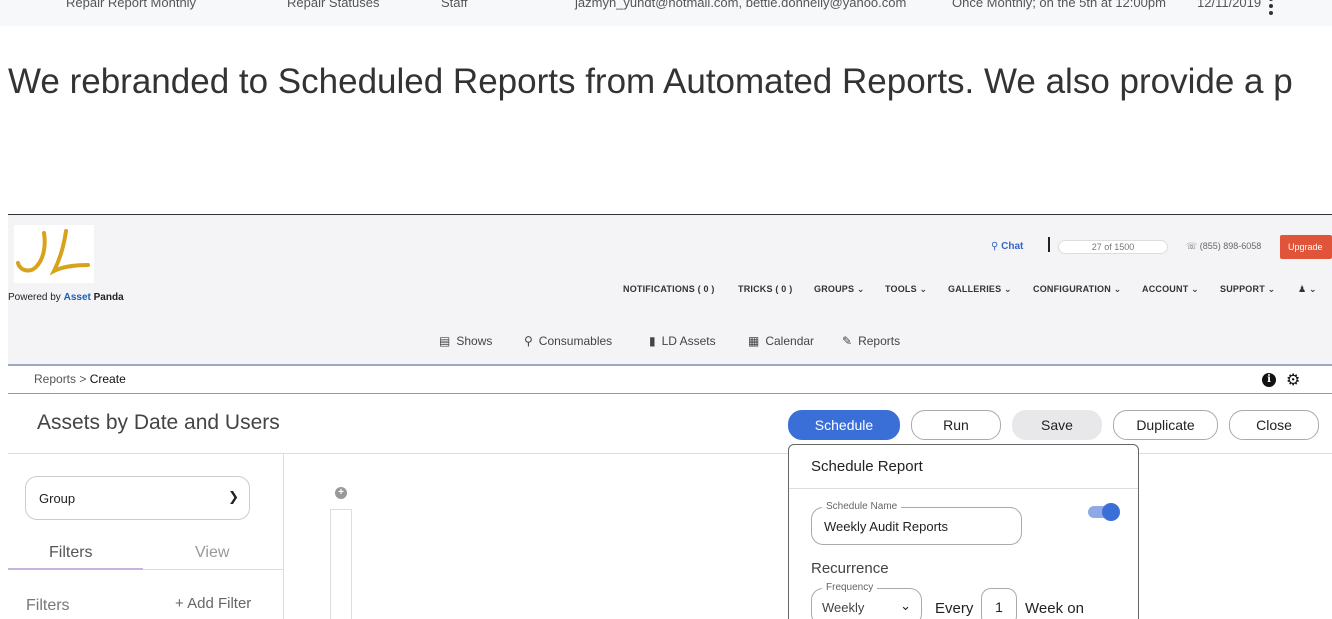 The width and height of the screenshot is (1332, 619). I want to click on subnav-reports: ✎ Reports, so click(871, 341).